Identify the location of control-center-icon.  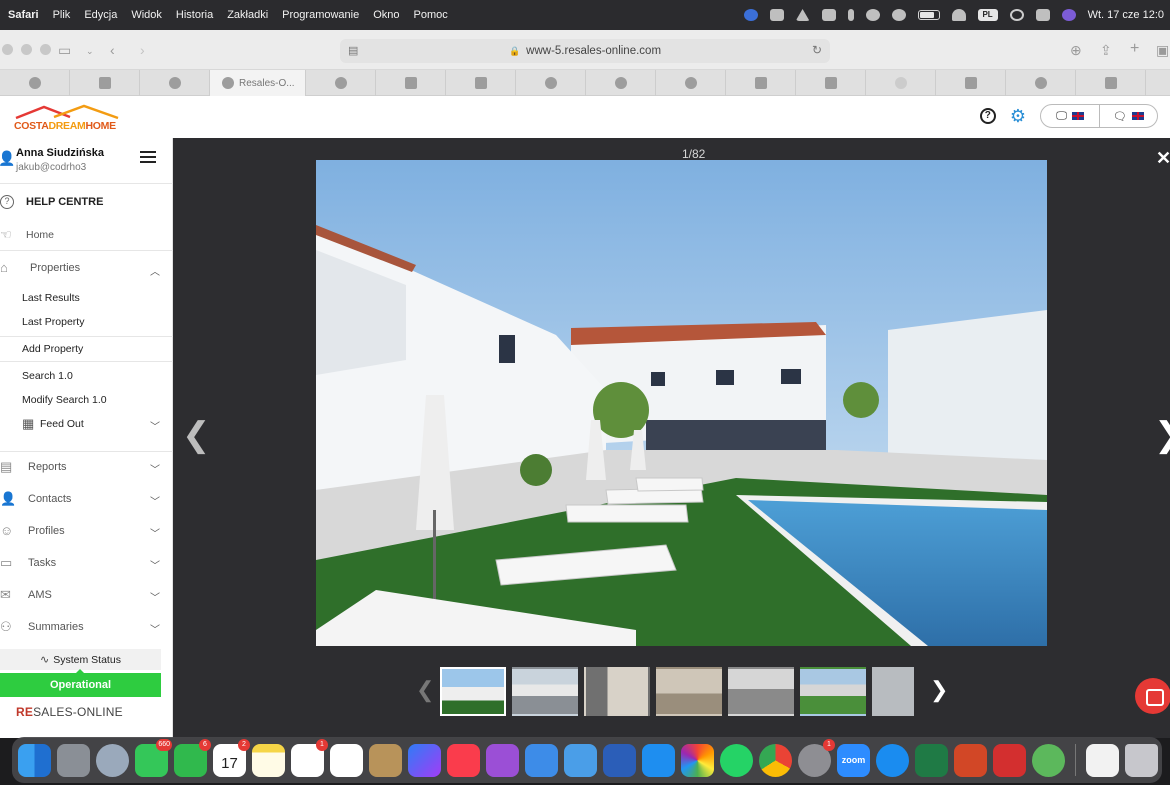
(1042, 15).